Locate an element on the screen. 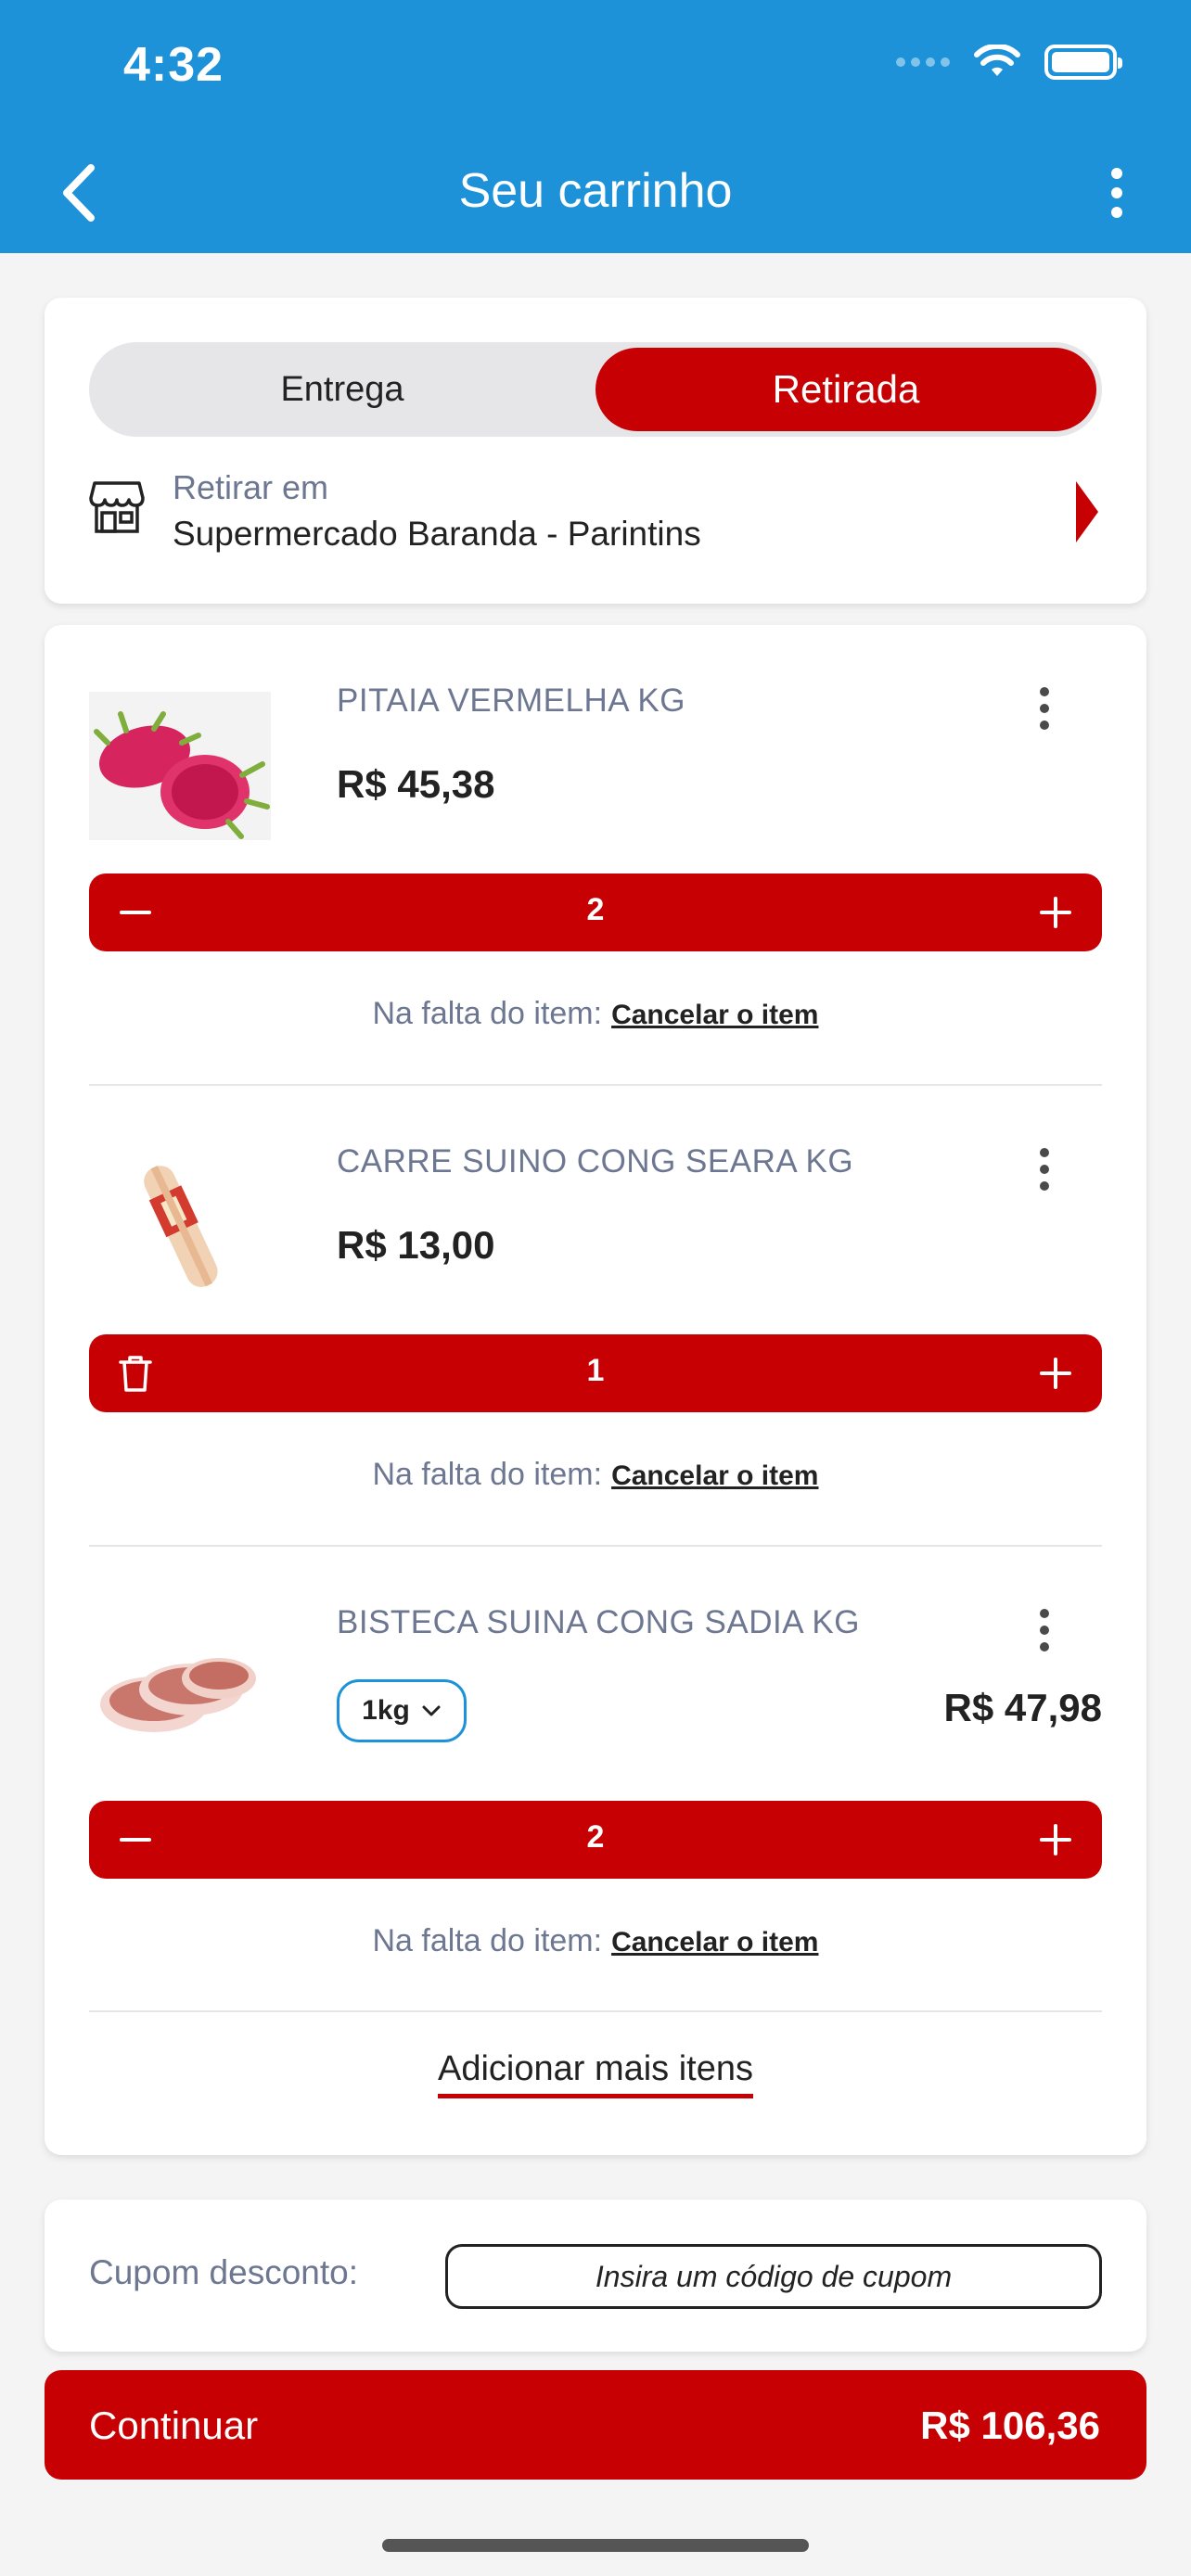 This screenshot has height=2576, width=1191. item-price: R$ 45,38 is located at coordinates (416, 784).